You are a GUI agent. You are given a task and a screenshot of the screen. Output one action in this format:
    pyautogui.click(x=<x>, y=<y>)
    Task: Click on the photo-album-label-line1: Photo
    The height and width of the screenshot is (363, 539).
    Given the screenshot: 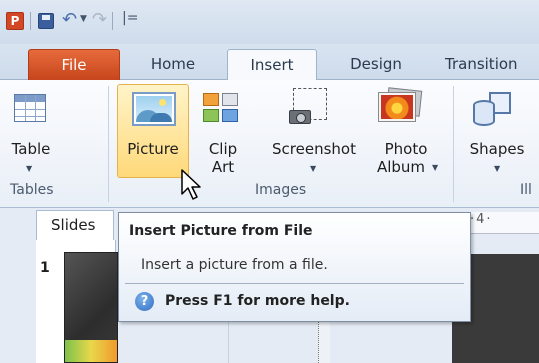 What is the action you would take?
    pyautogui.click(x=406, y=149)
    